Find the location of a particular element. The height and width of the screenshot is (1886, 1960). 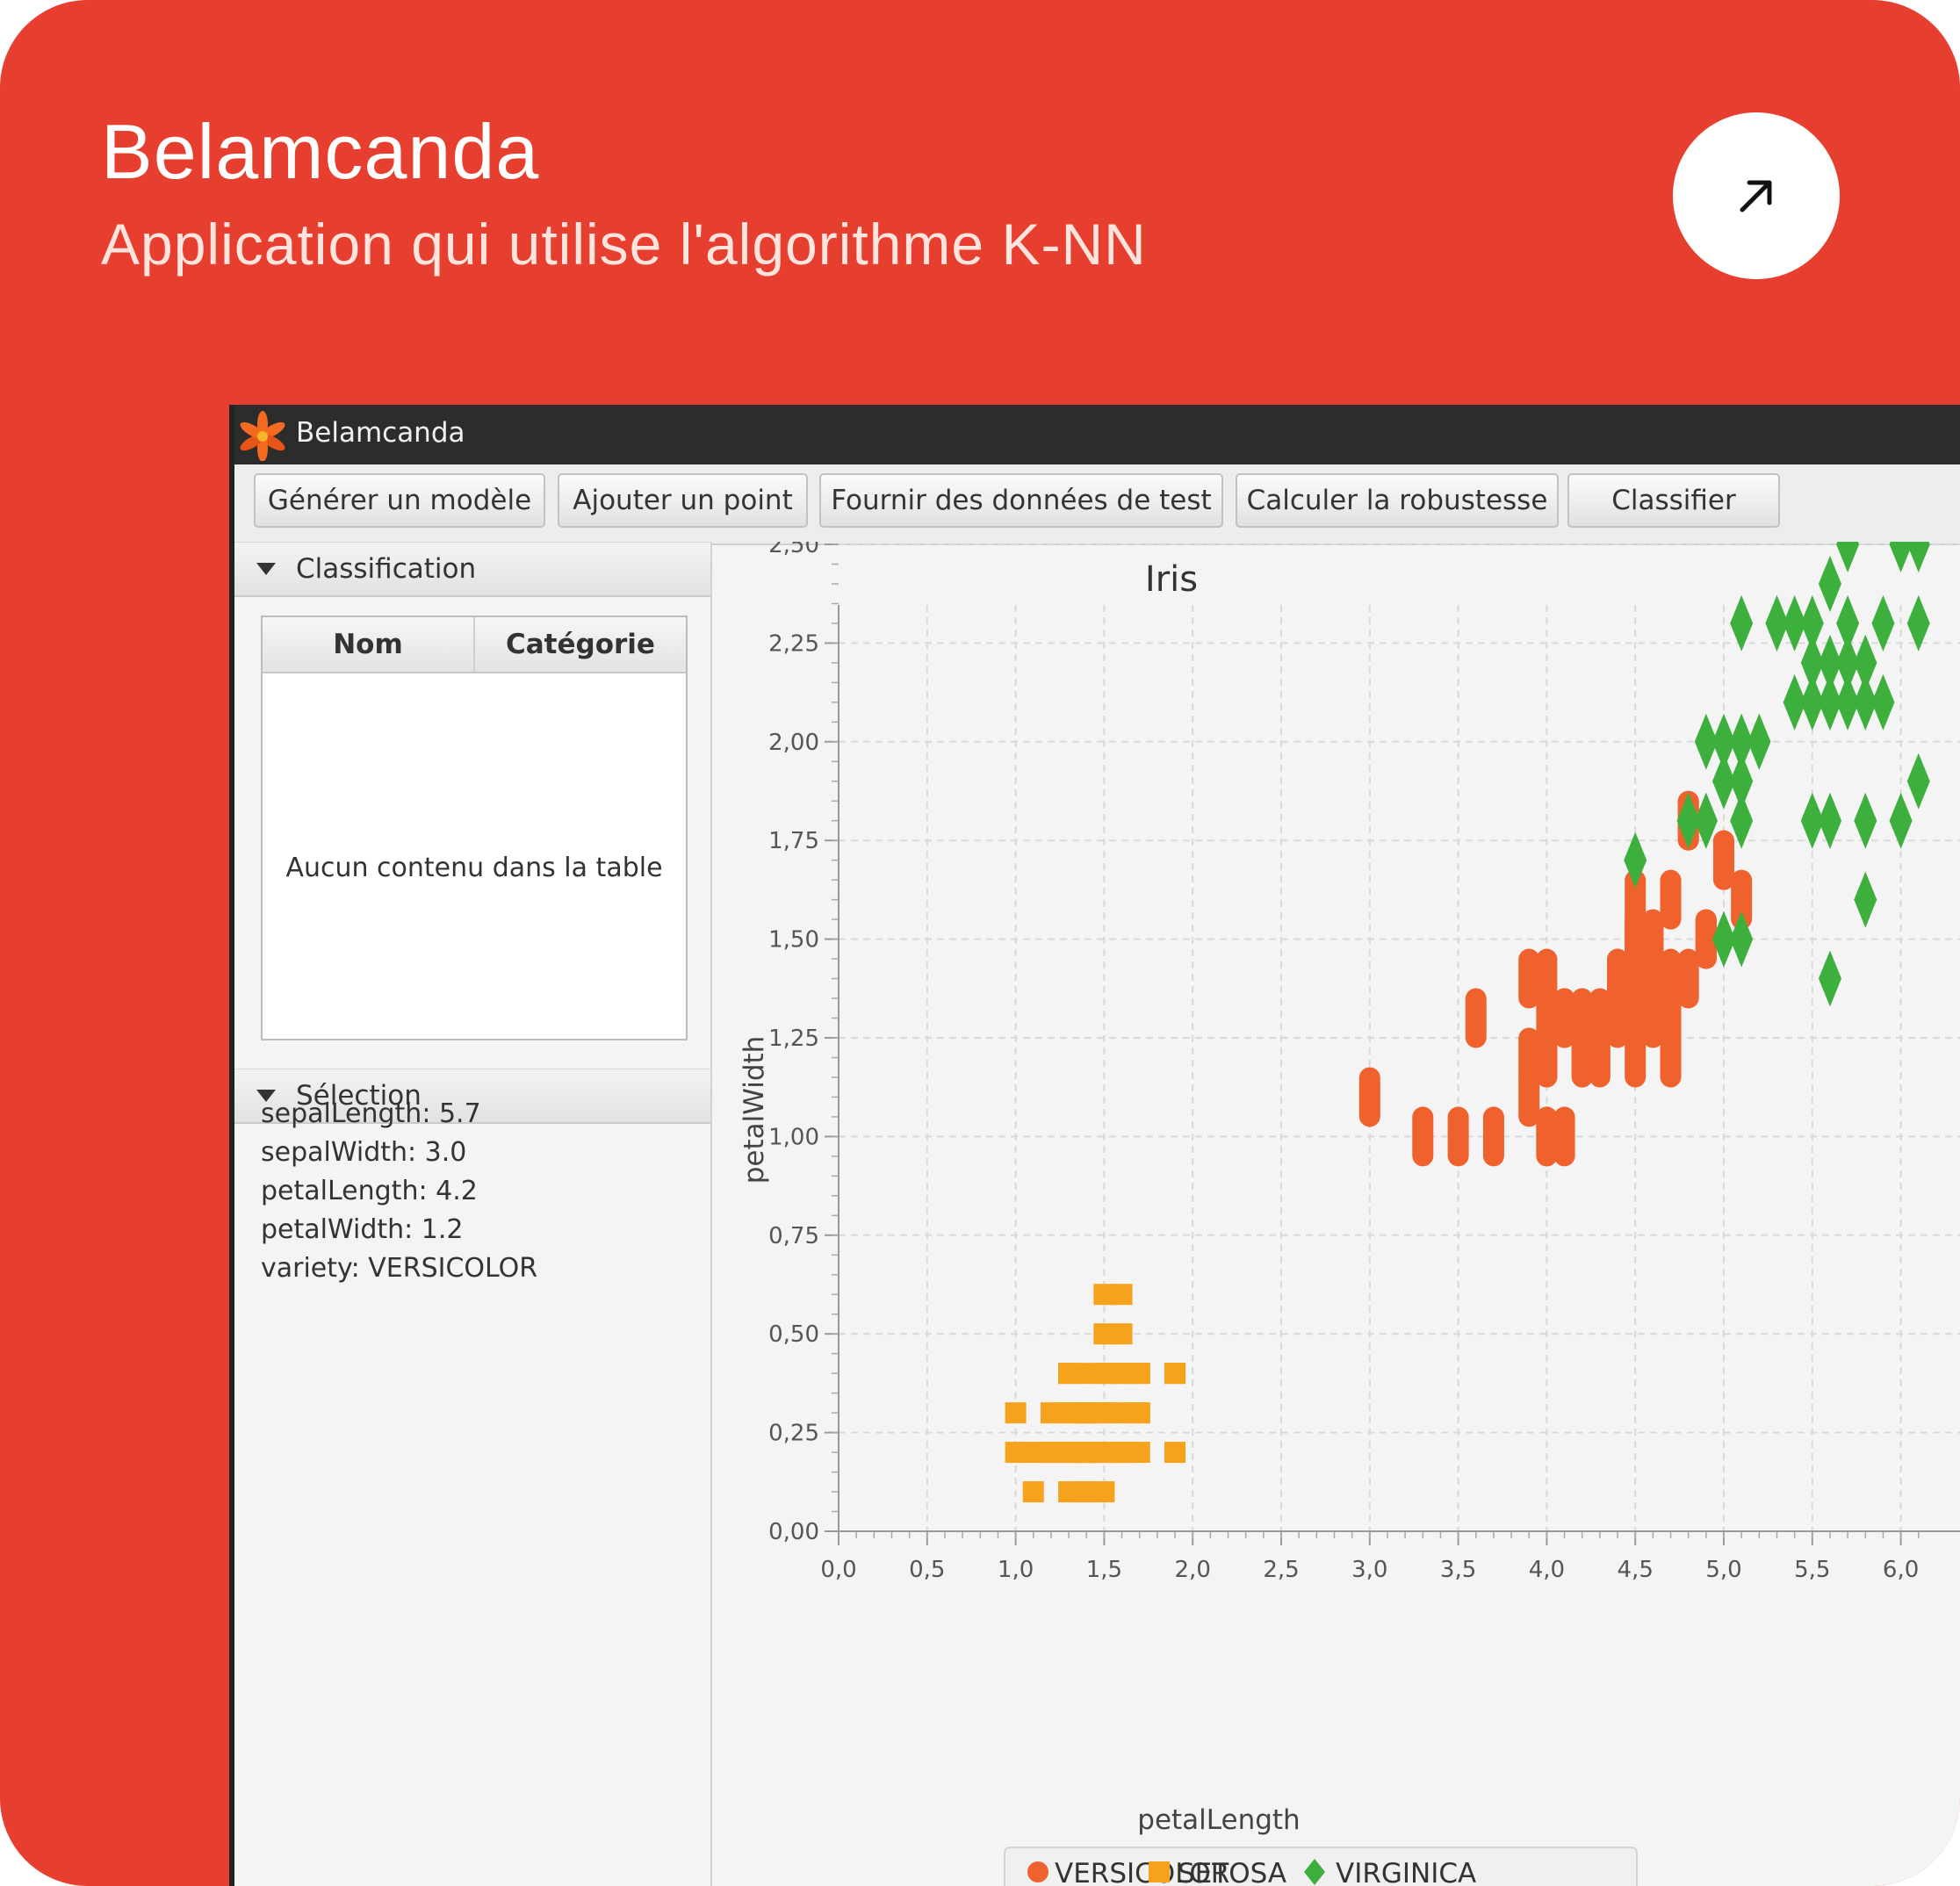

x-tick-label: 0,0 is located at coordinates (838, 1570).